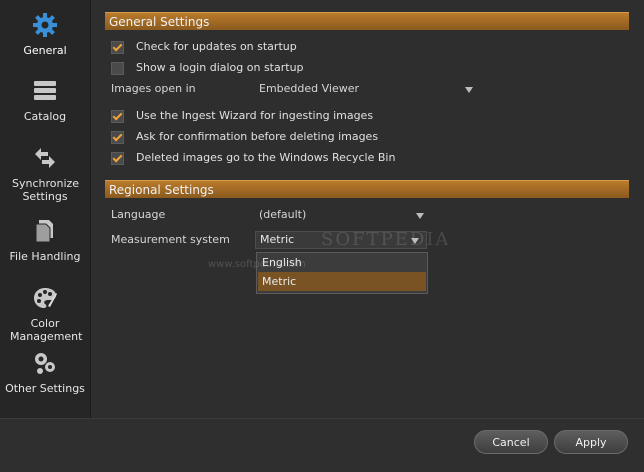 This screenshot has height=472, width=644. I want to click on sidebar-item-catalog: Catalog, so click(45, 100).